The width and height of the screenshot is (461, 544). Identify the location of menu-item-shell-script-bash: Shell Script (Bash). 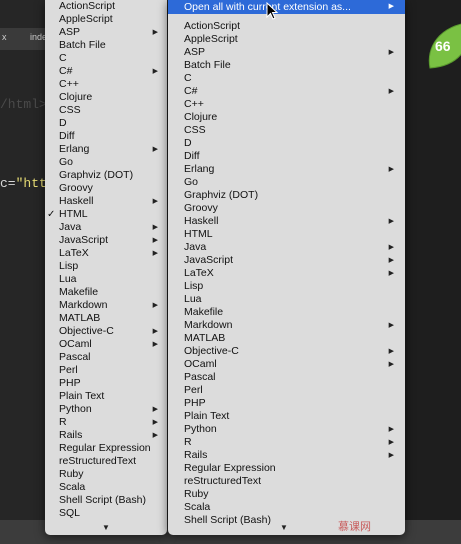
(106, 500).